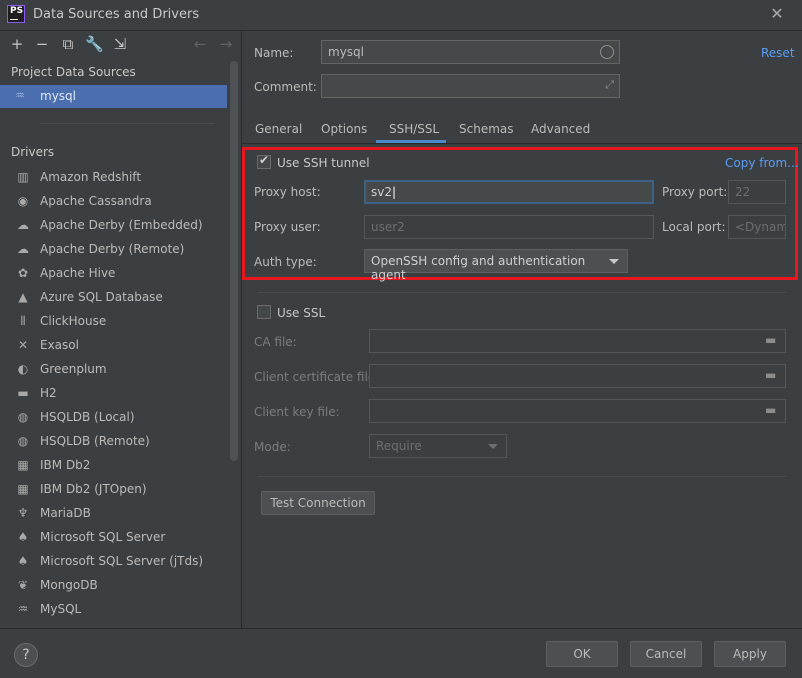 Image resolution: width=802 pixels, height=678 pixels. I want to click on driver-item: ♆ MariaDB, so click(113, 513).